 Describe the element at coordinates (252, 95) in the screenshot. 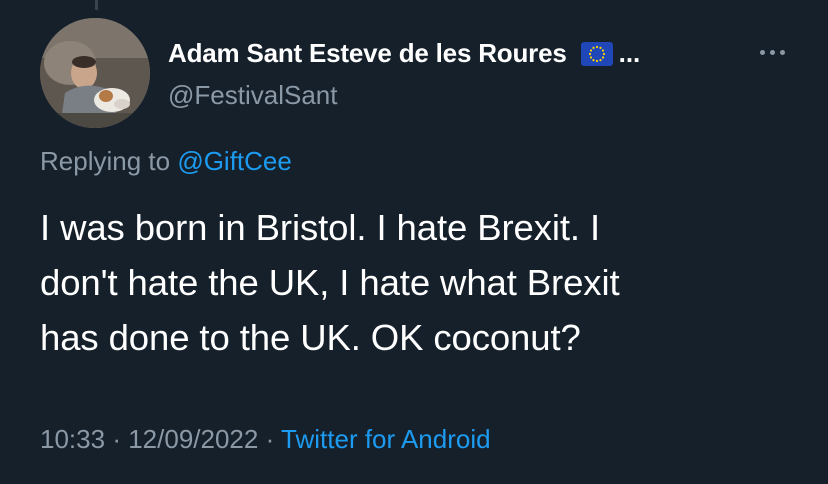

I see `author-handle: @FestivalSant` at that location.